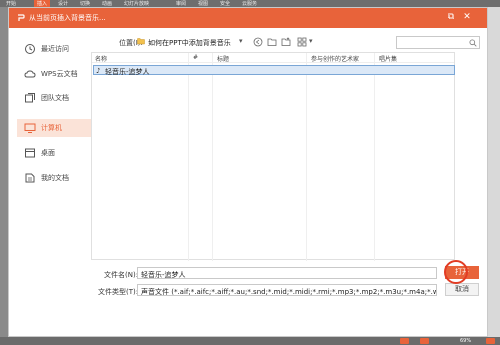 The height and width of the screenshot is (345, 500). I want to click on sidebar-item-label: WPS云文档, so click(59, 74).